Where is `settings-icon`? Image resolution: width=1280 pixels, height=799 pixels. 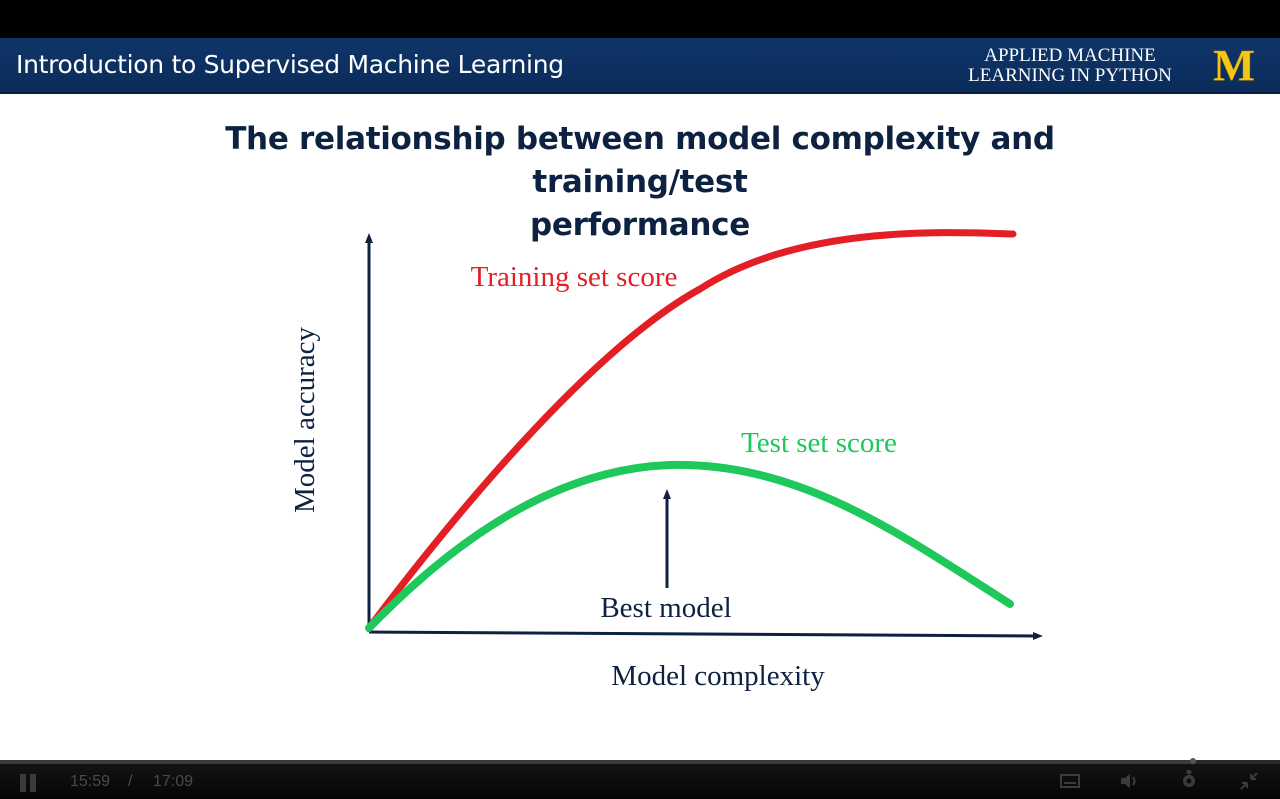
settings-icon is located at coordinates (1189, 778).